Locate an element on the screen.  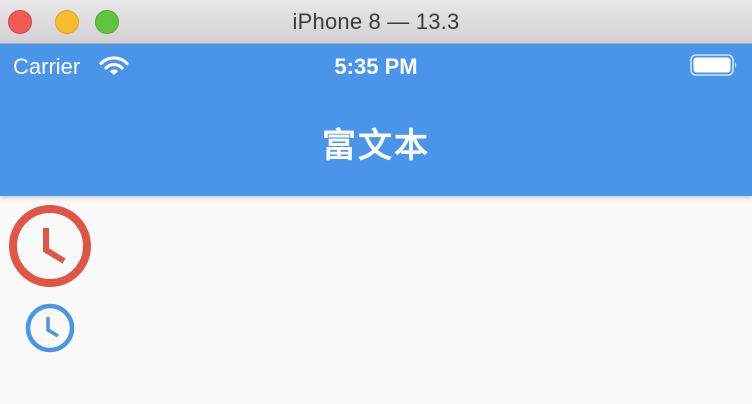
battery-icon is located at coordinates (713, 65).